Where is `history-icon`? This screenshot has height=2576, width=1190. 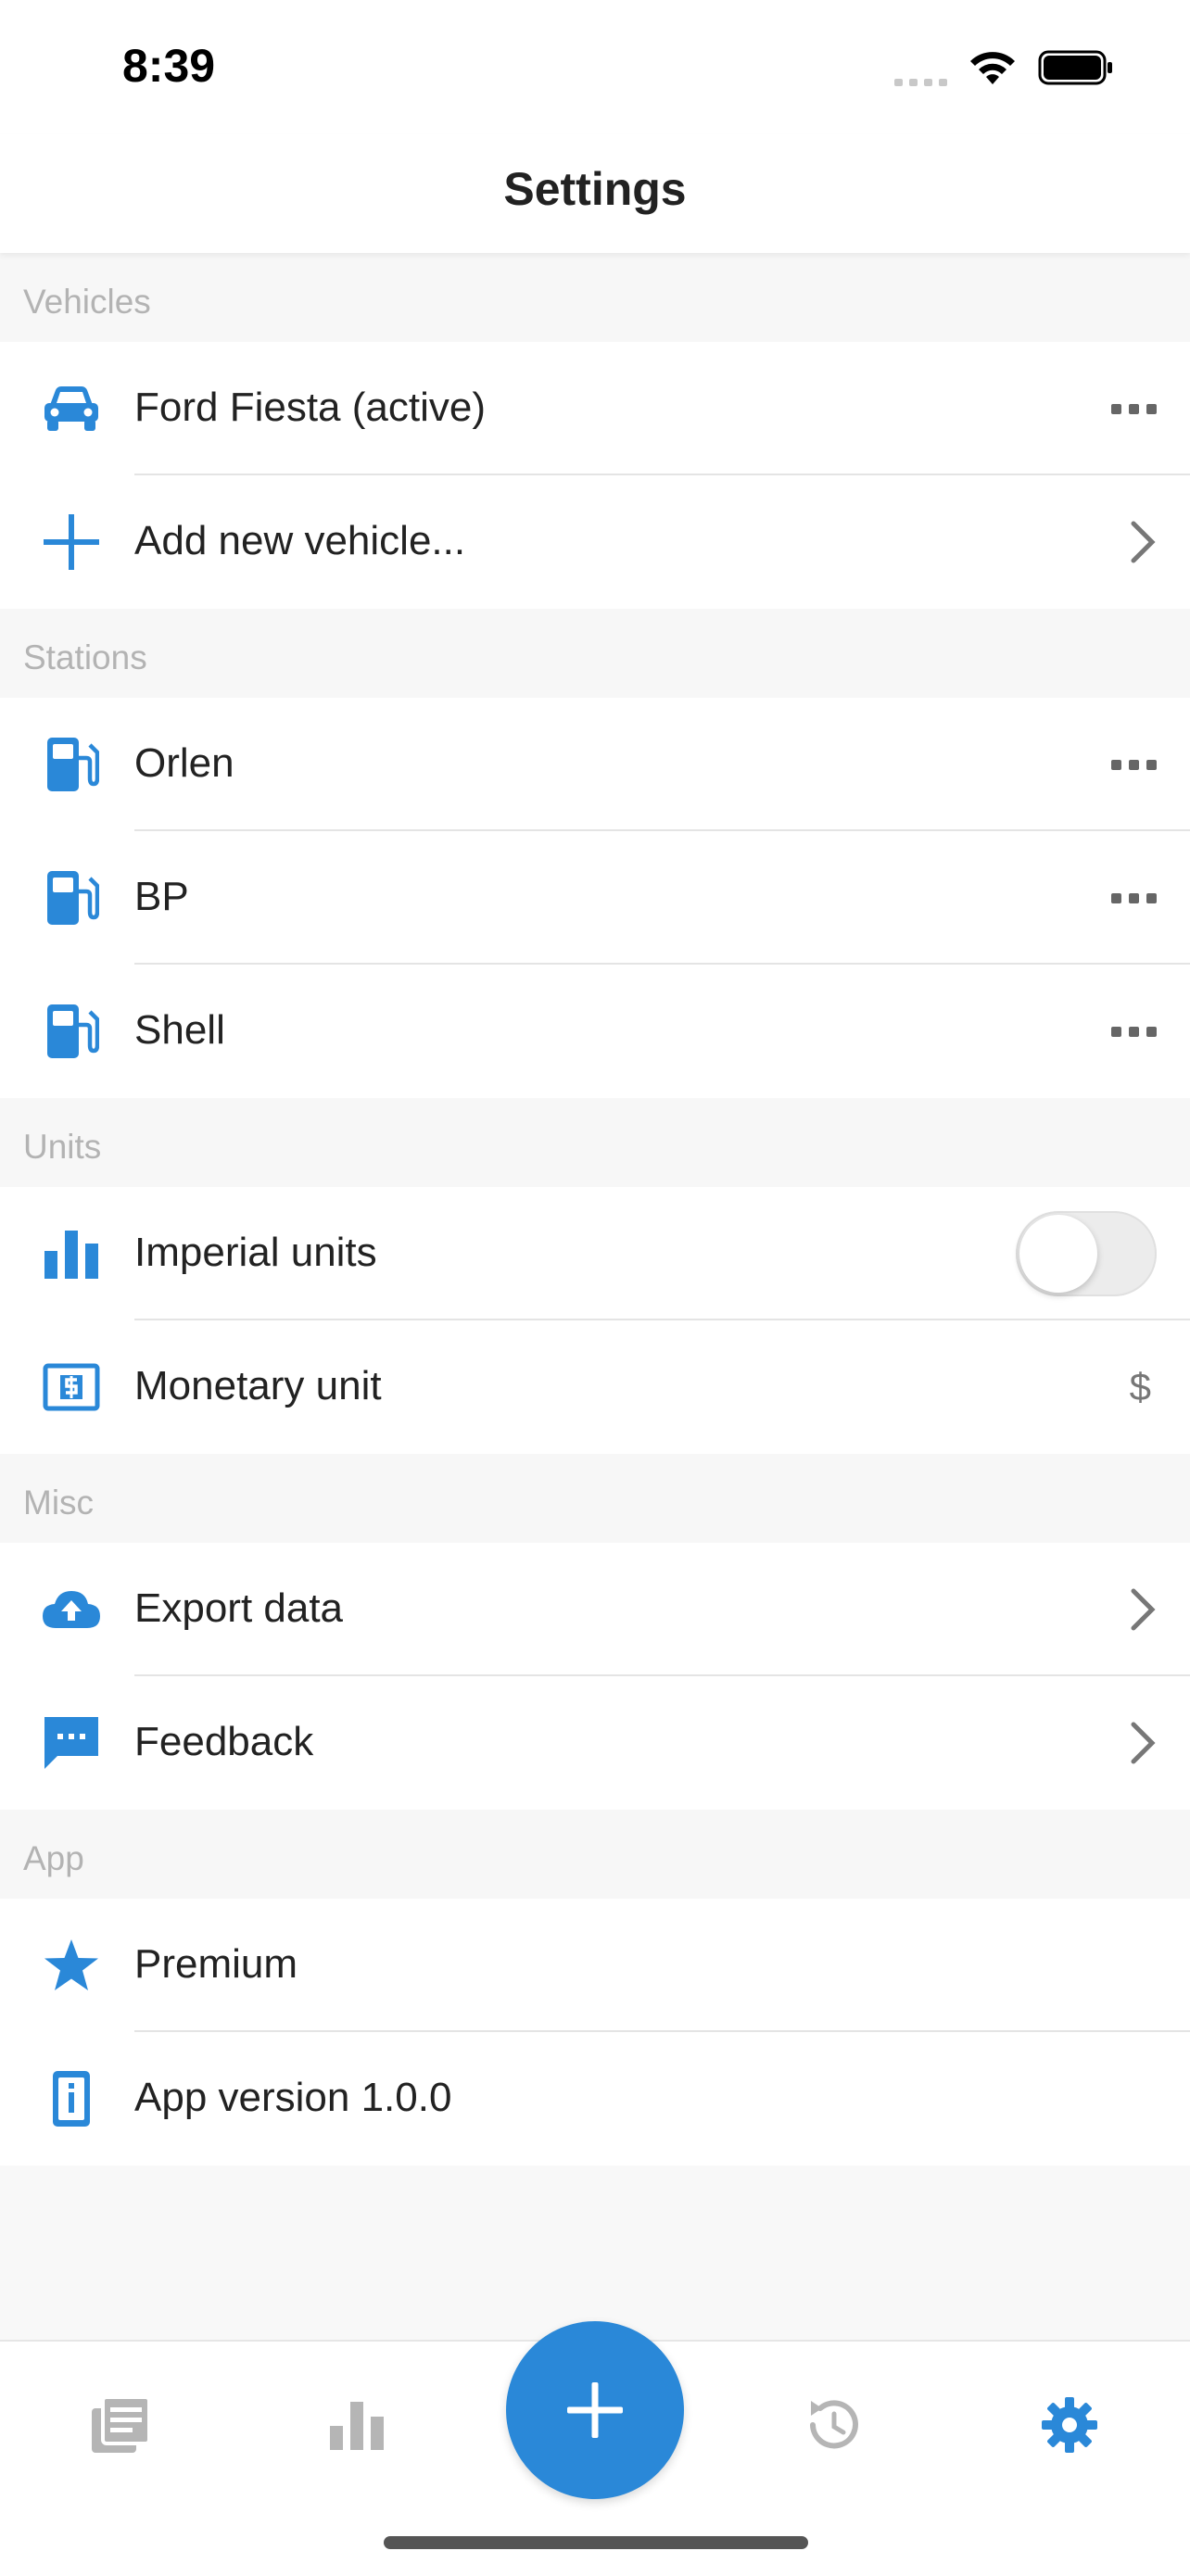
history-icon is located at coordinates (834, 2424).